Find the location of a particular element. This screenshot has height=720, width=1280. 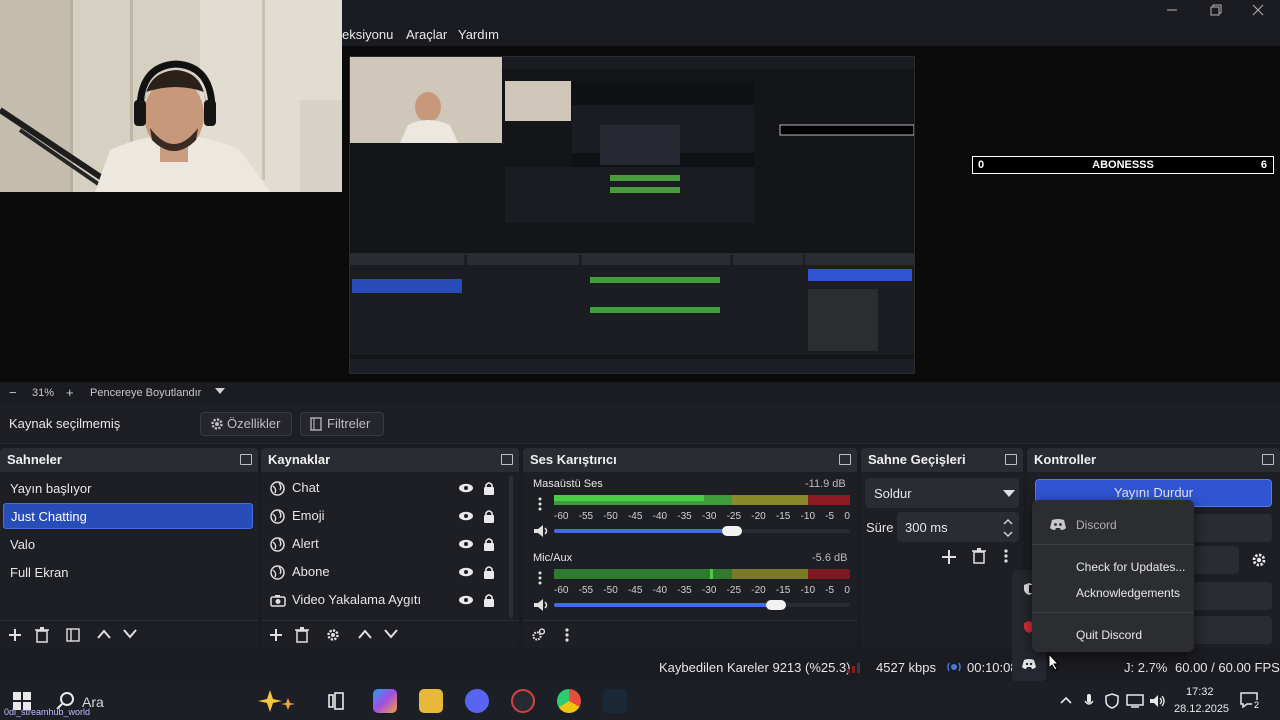

transition-select: Soldur is located at coordinates (942, 493).